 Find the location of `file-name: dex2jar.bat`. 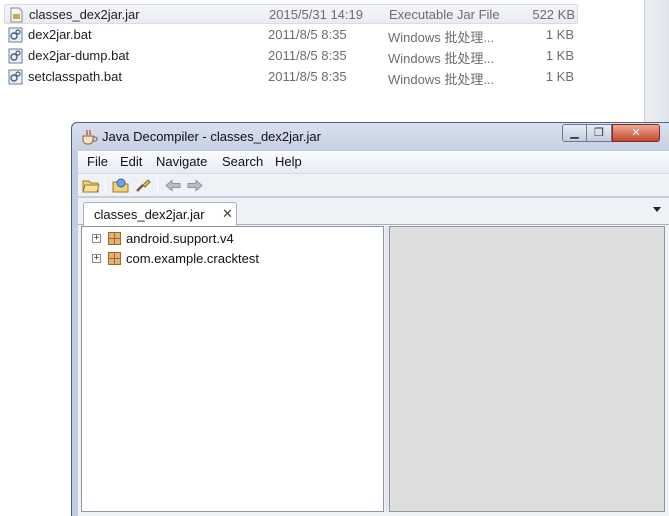

file-name: dex2jar.bat is located at coordinates (60, 34).